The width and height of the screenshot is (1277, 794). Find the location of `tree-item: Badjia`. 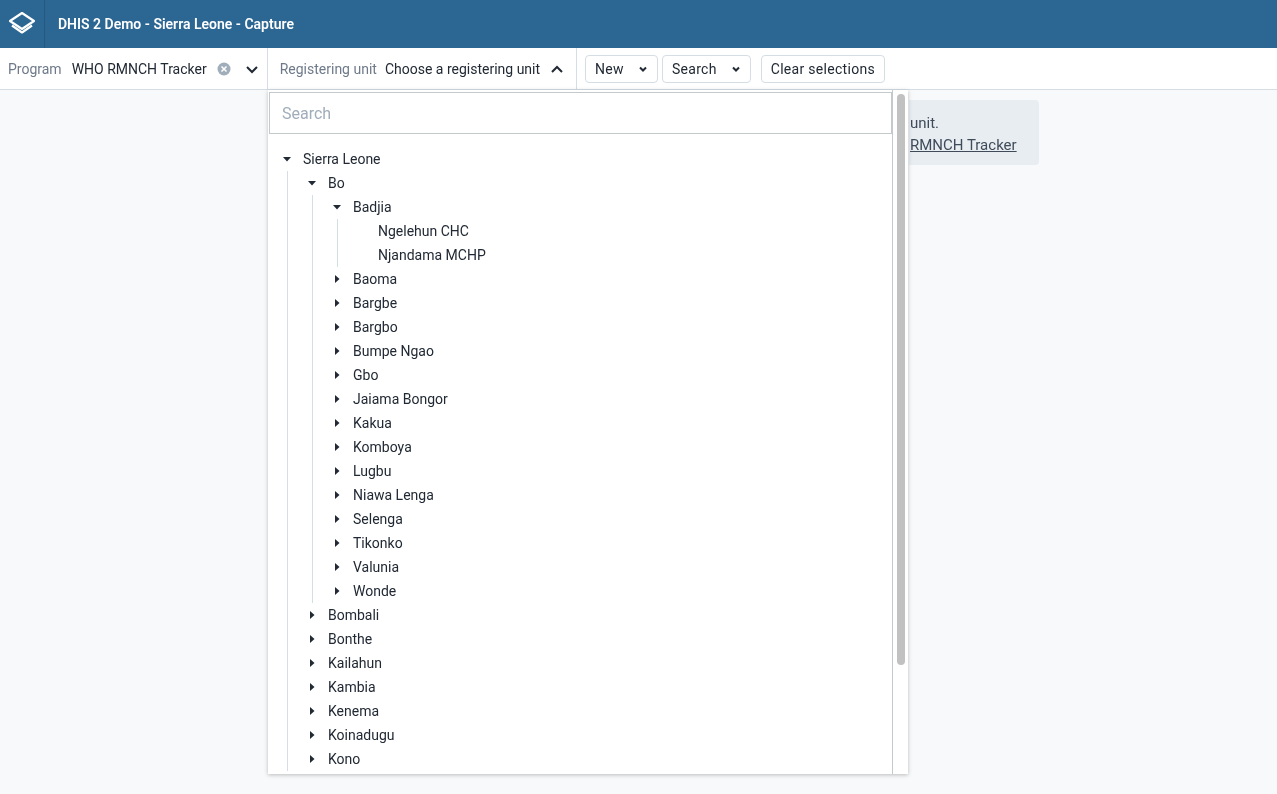

tree-item: Badjia is located at coordinates (372, 207).